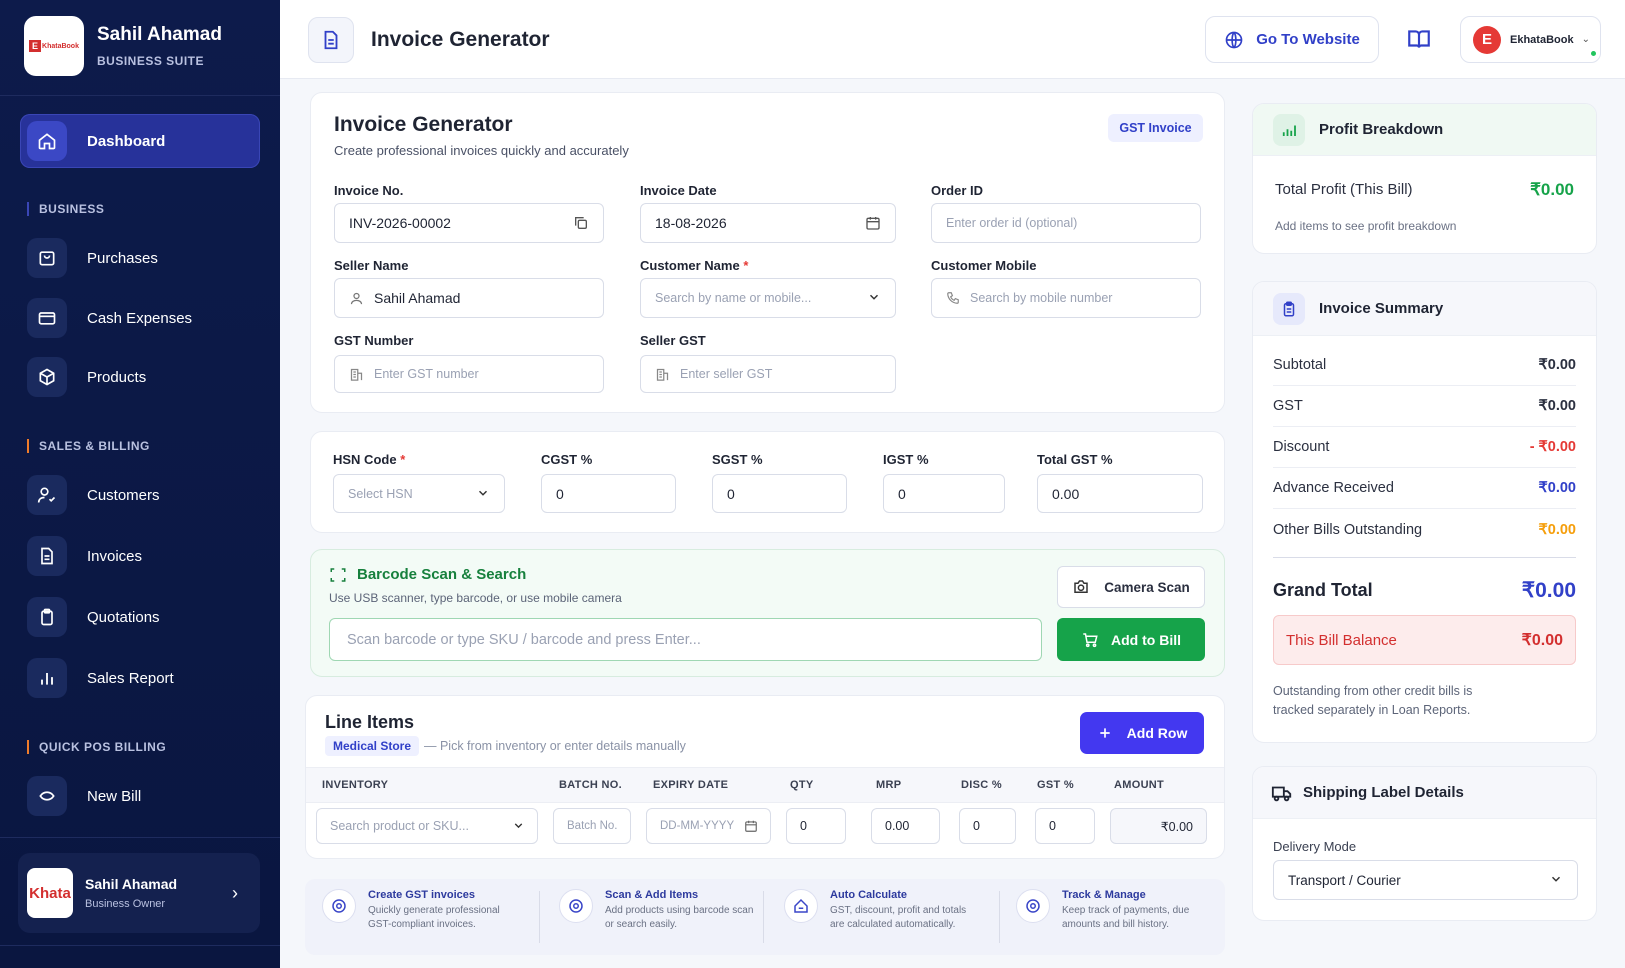  I want to click on summary-row-gst: GST ₹0.00, so click(1424, 406).